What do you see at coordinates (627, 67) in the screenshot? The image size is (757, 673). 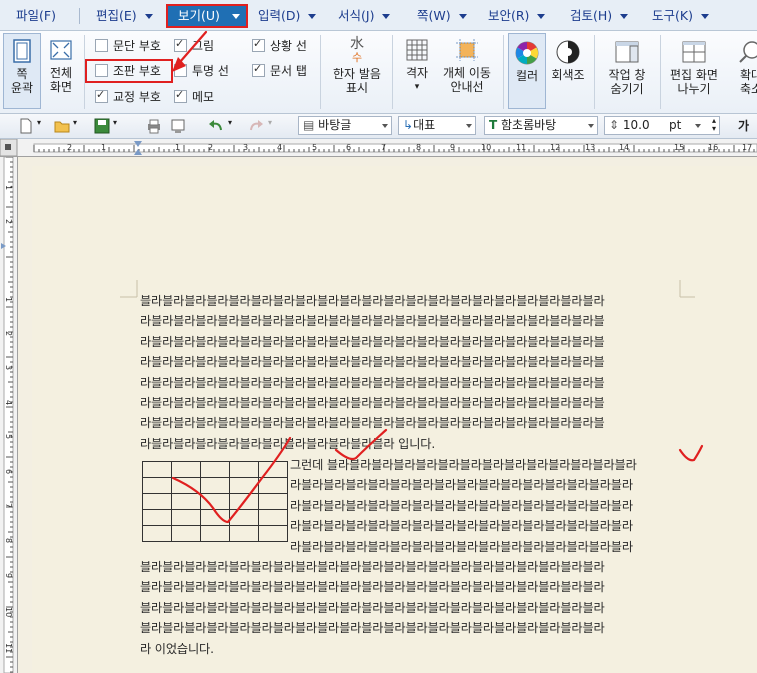 I see `hide-task-window-button: 작업 창 숨기기` at bounding box center [627, 67].